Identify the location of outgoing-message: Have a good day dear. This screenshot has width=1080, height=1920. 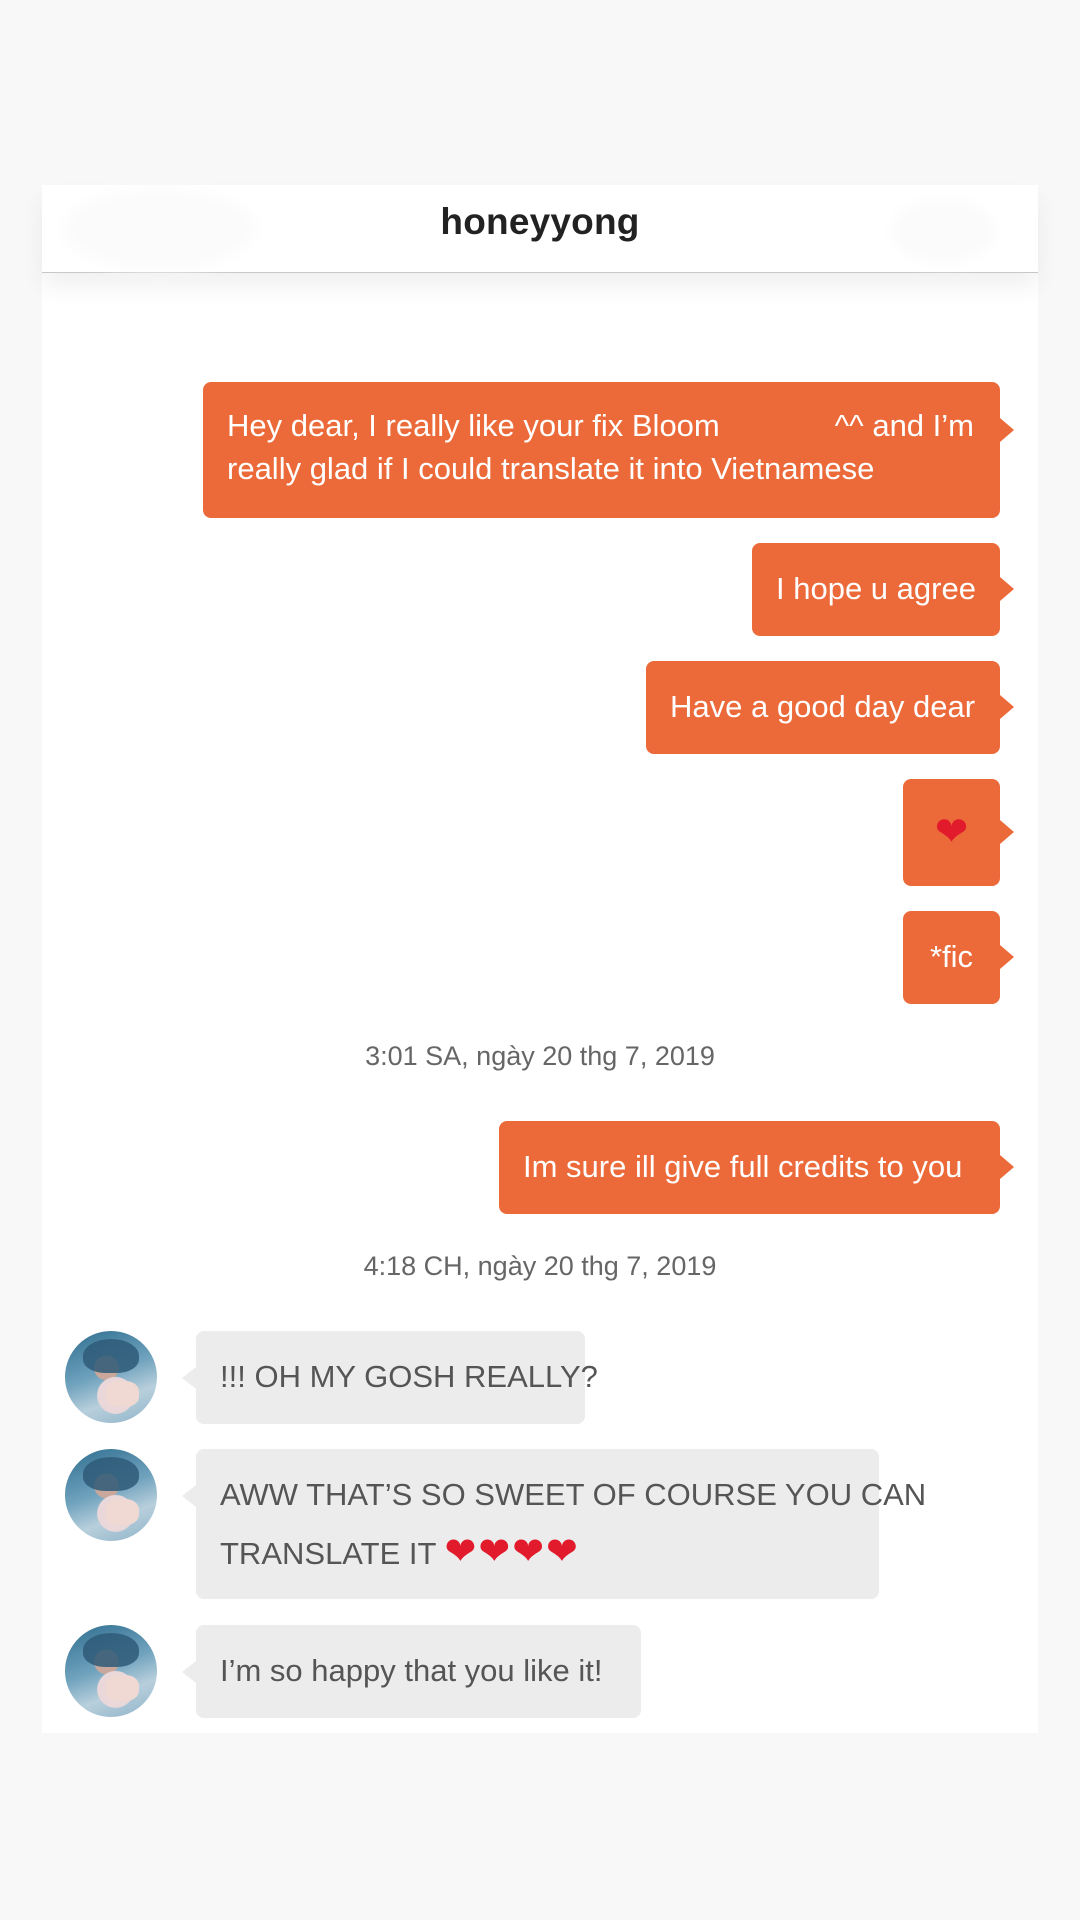
(830, 707).